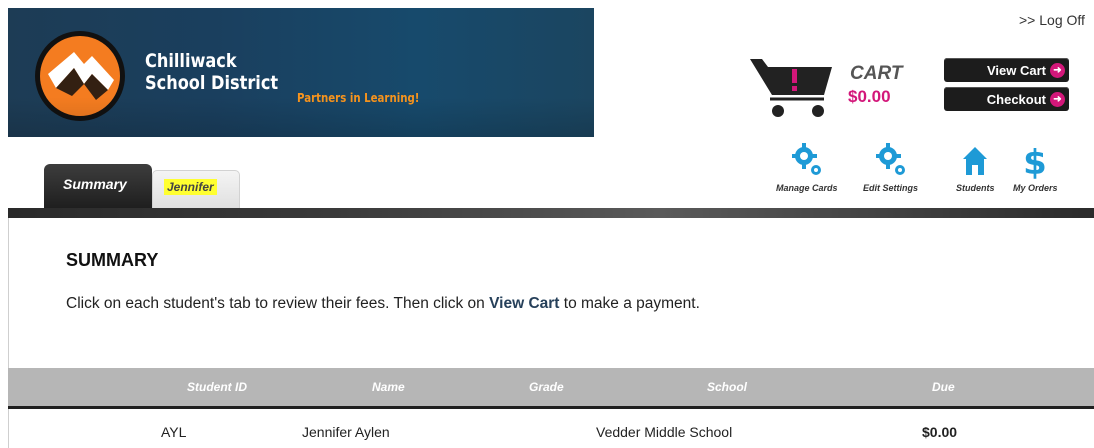 Image resolution: width=1094 pixels, height=448 pixels. I want to click on cart-total: $0.00, so click(869, 96).